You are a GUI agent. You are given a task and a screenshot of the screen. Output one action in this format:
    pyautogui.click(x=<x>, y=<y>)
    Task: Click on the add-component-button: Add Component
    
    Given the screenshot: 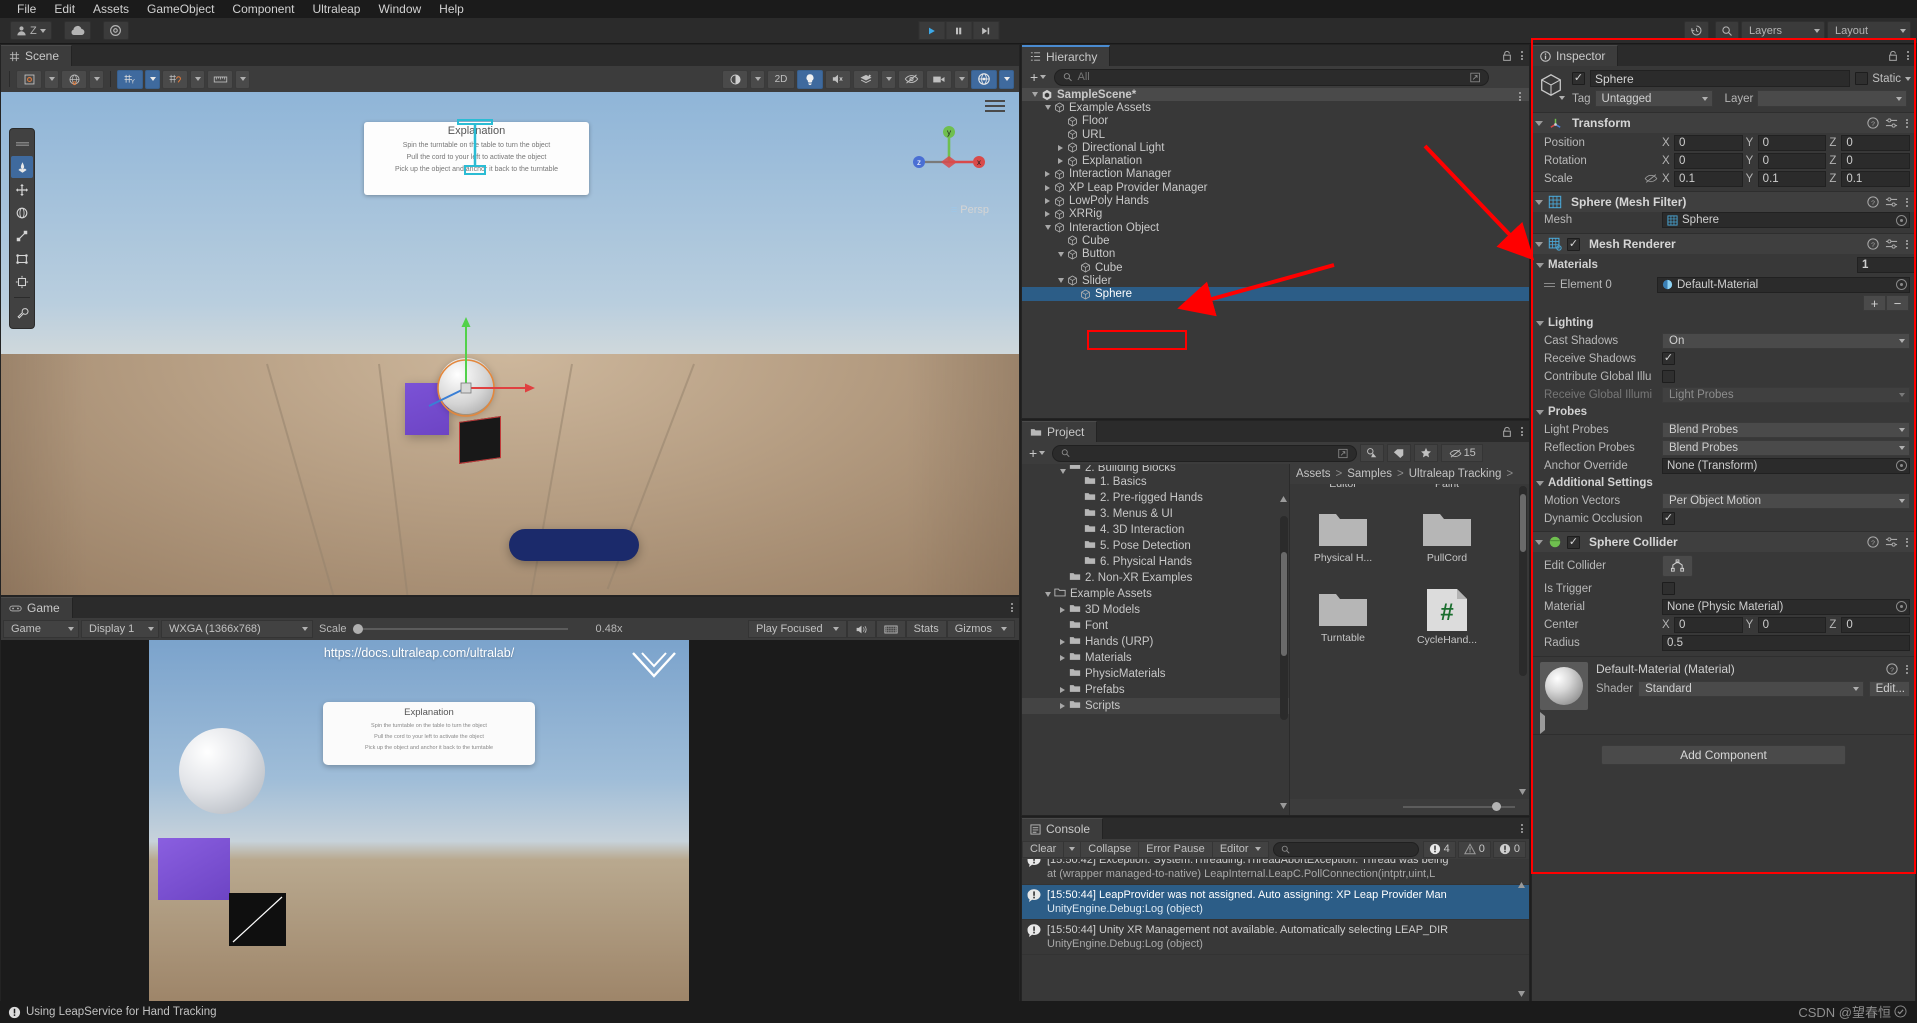 What is the action you would take?
    pyautogui.click(x=1723, y=755)
    